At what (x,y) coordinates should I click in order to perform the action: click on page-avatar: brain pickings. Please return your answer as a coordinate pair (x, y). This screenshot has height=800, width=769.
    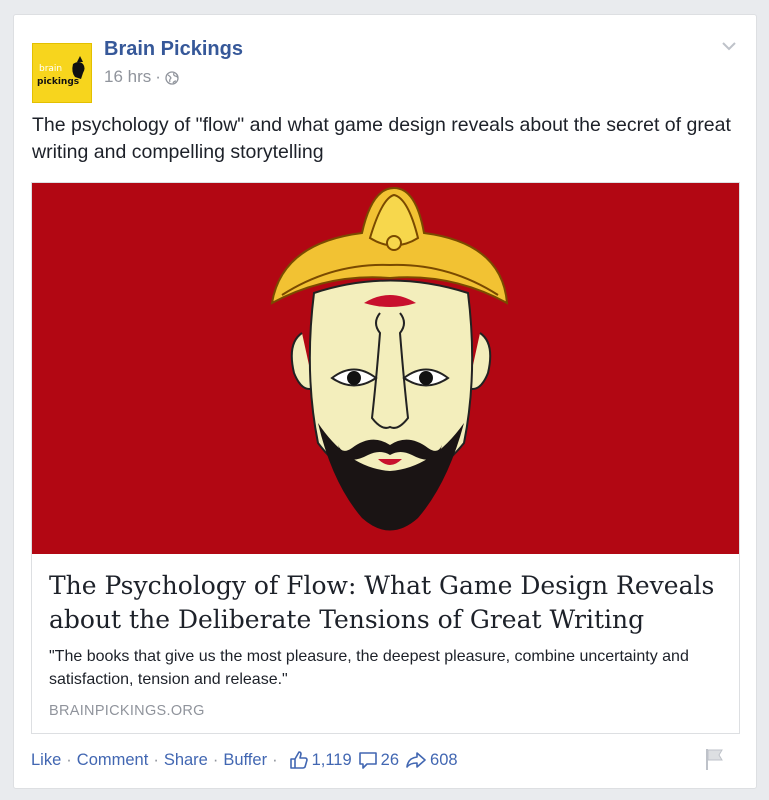
    Looking at the image, I should click on (62, 73).